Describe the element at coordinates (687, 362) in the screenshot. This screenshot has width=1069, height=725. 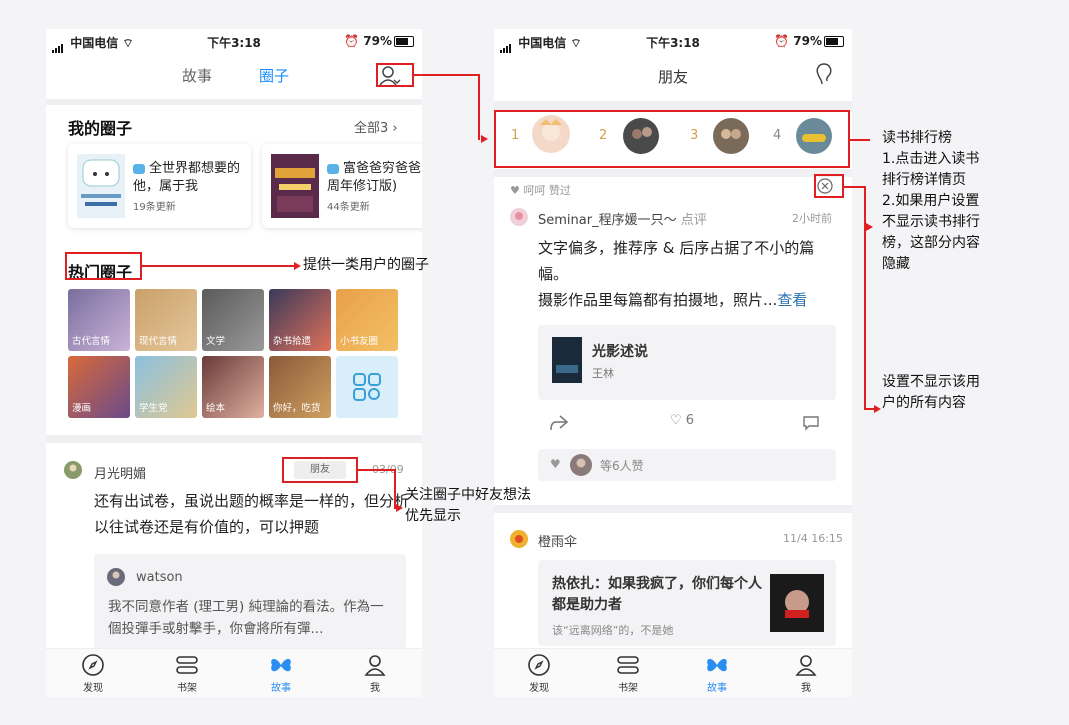
I see `book-card: 光影述说 王林` at that location.